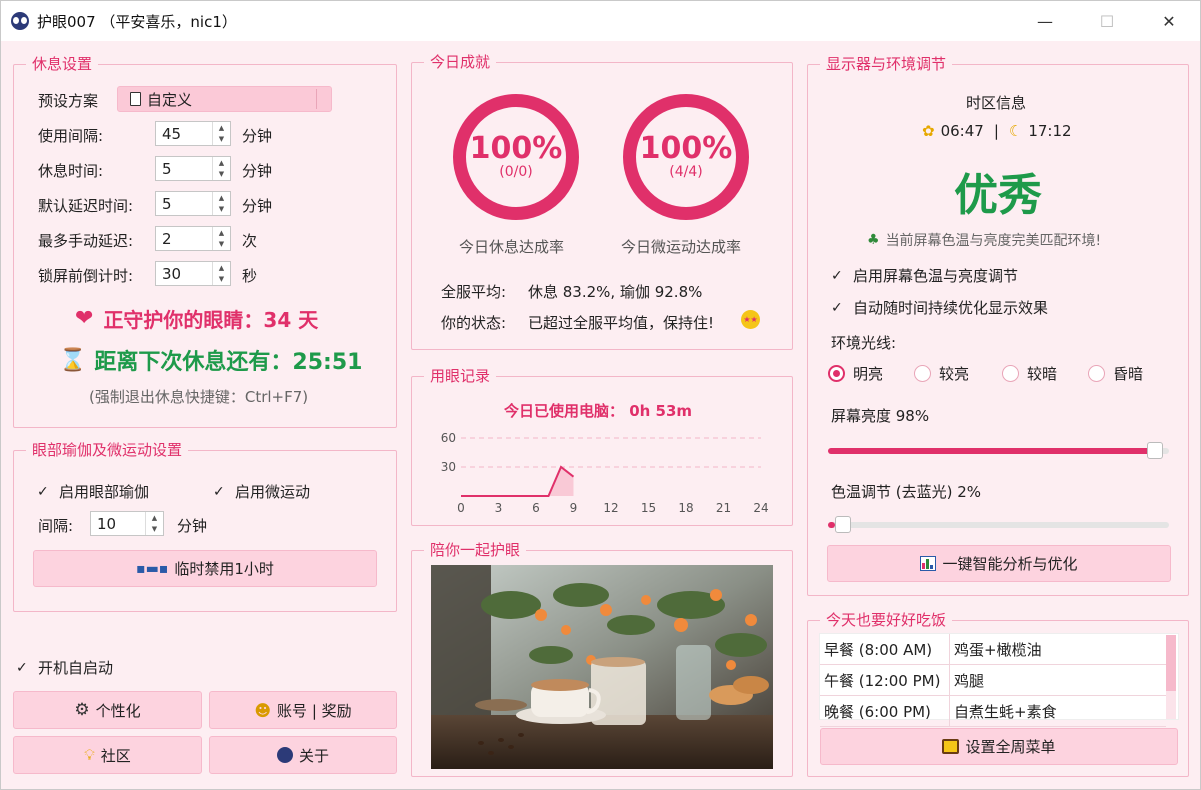  Describe the element at coordinates (873, 240) in the screenshot. I see `clover-icon: ♣` at that location.